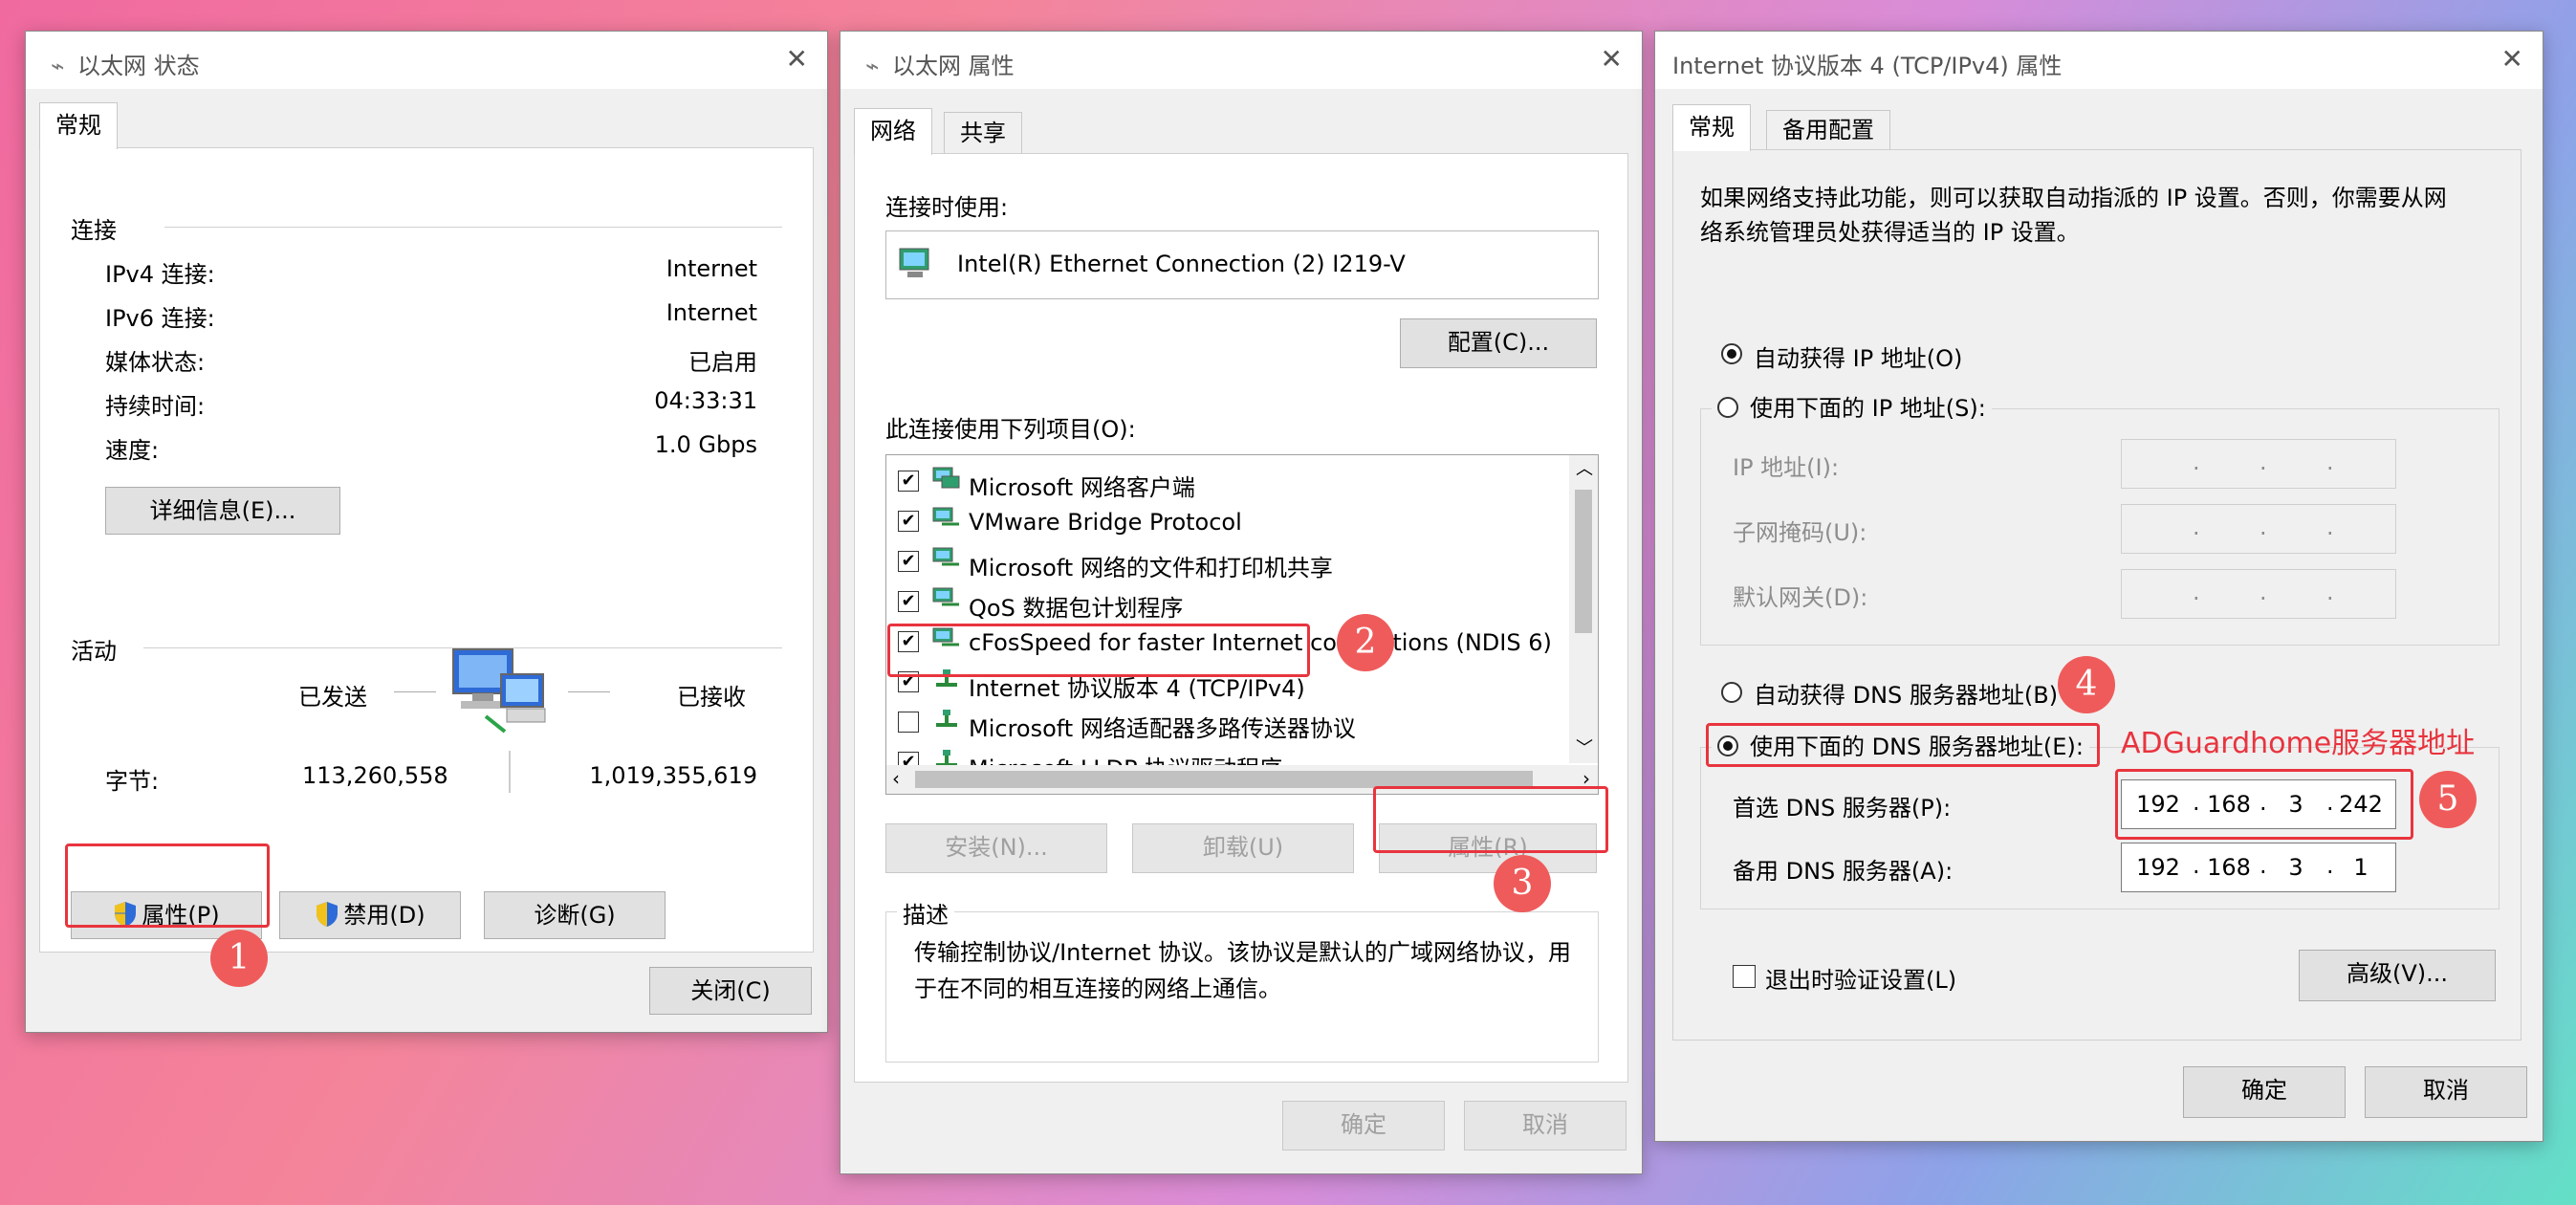  Describe the element at coordinates (1010, 430) in the screenshot. I see `items-label: 此连接使用下列项目(O):` at that location.